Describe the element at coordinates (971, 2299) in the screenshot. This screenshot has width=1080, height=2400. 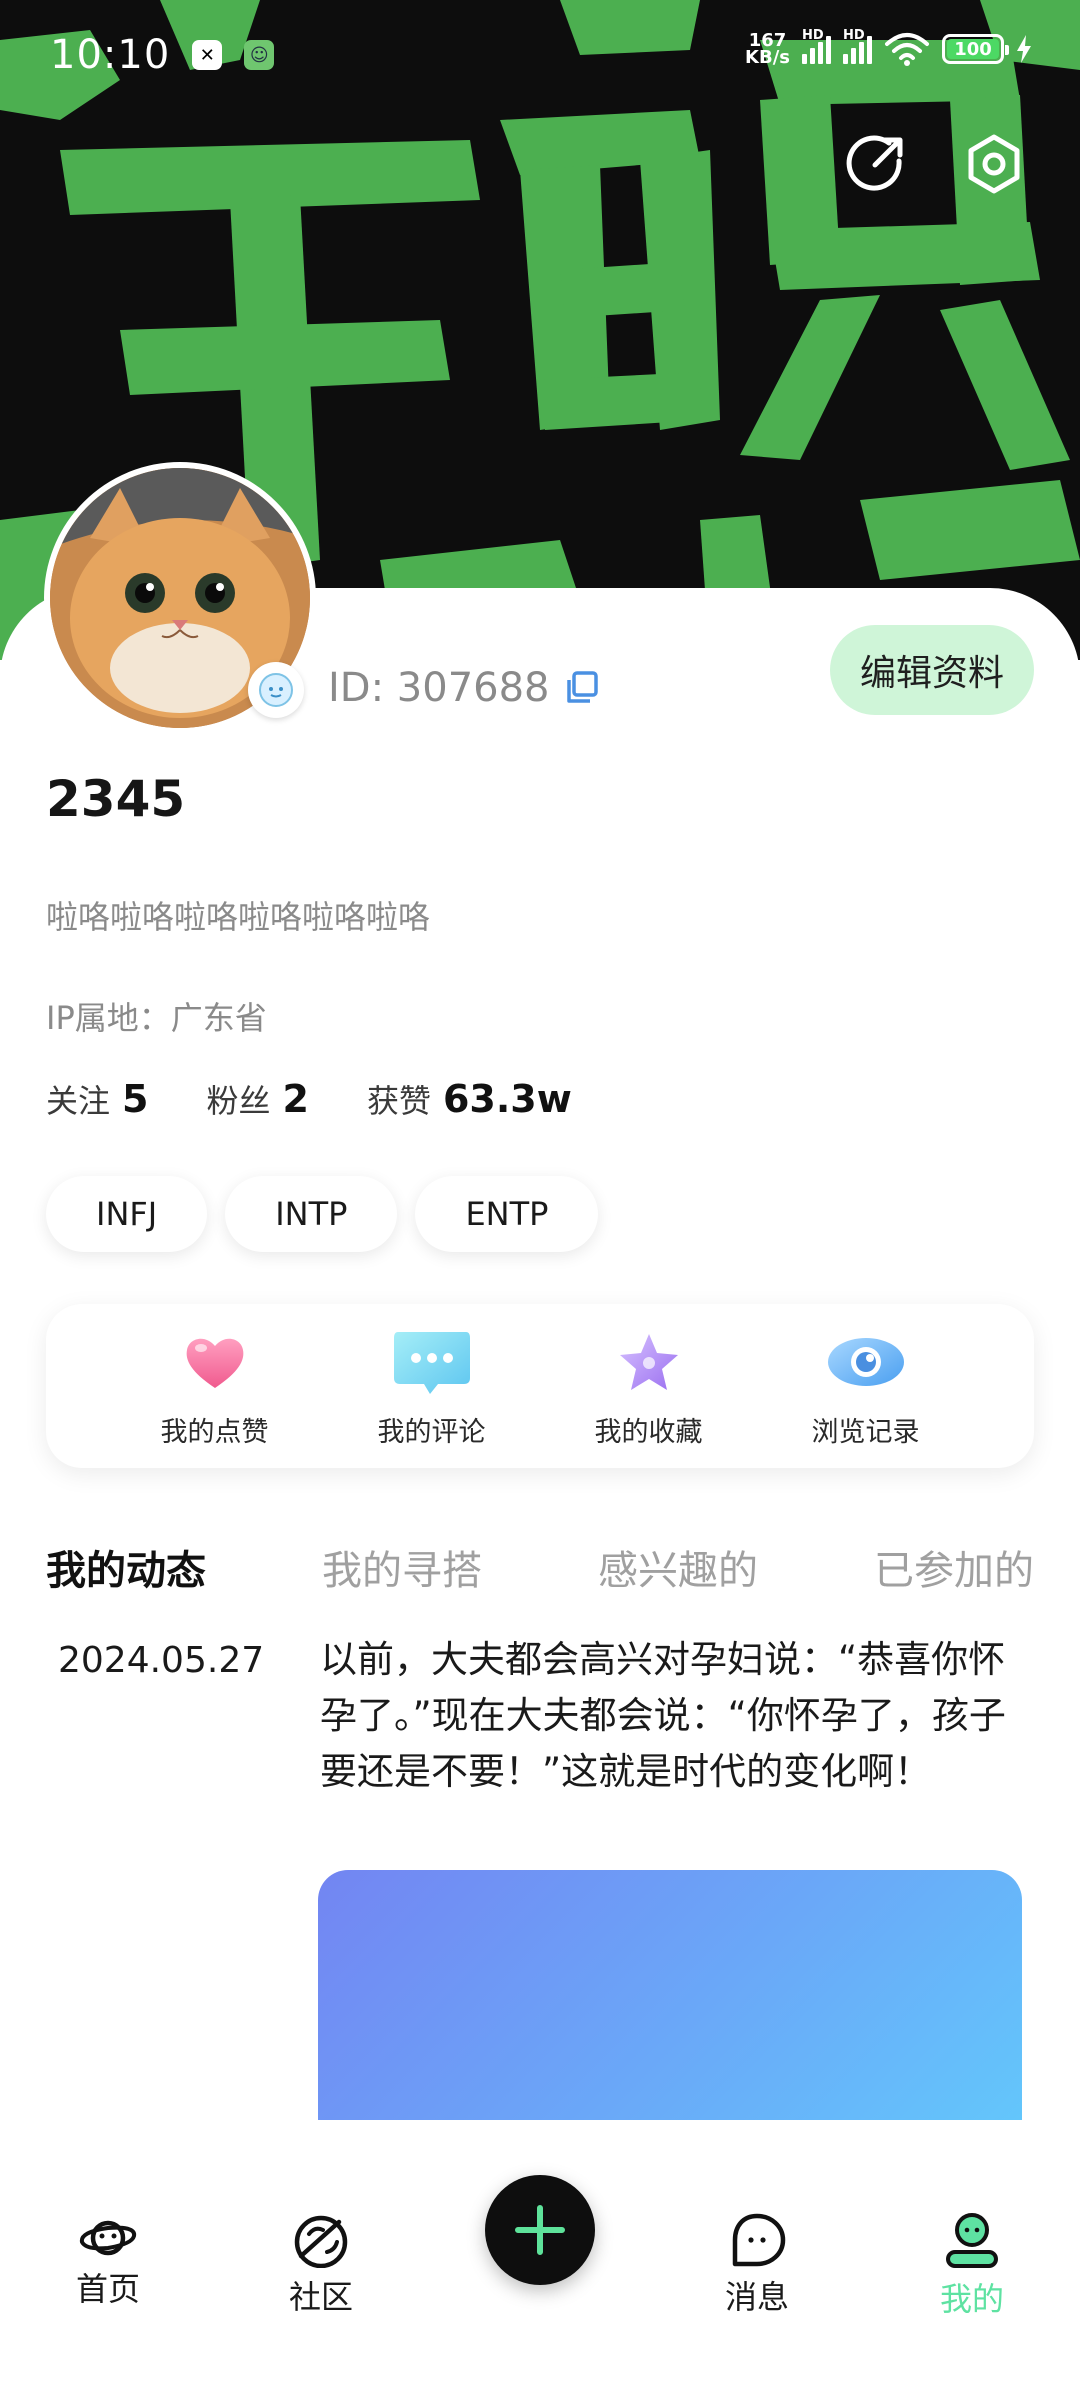
I see `nav-label: 我的` at that location.